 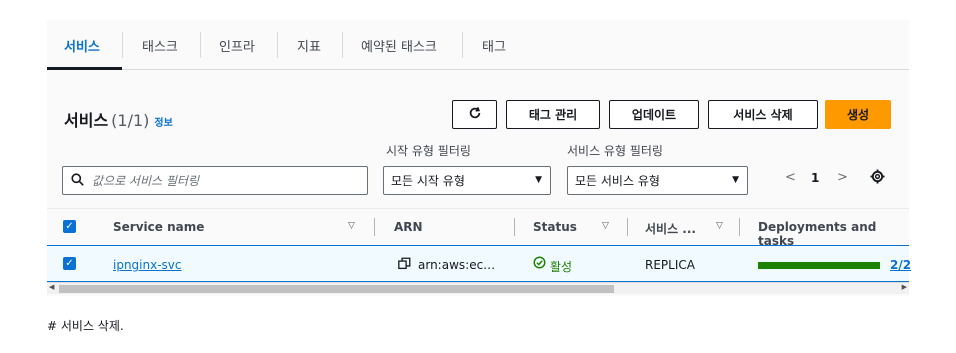 I want to click on column-status: Status, so click(x=555, y=227).